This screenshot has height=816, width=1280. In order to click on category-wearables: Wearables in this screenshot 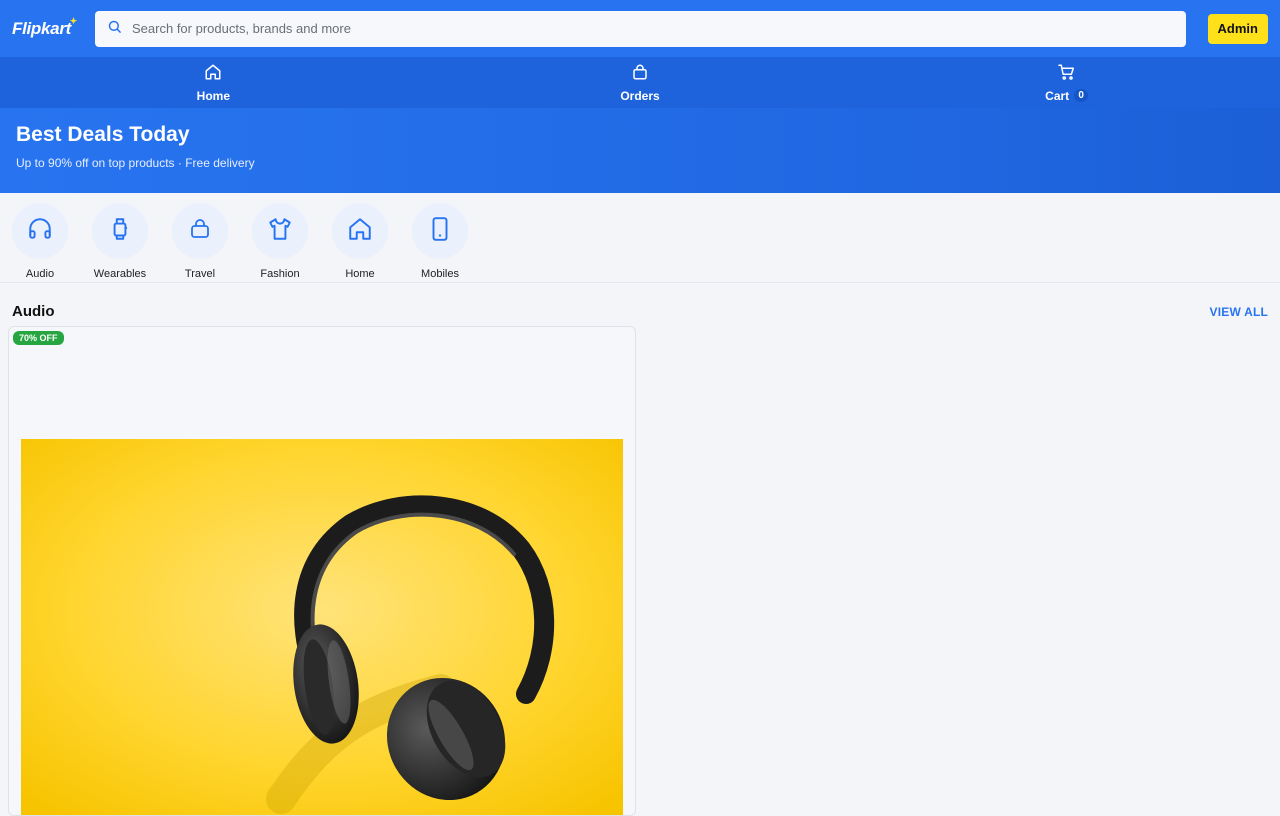, I will do `click(120, 242)`.